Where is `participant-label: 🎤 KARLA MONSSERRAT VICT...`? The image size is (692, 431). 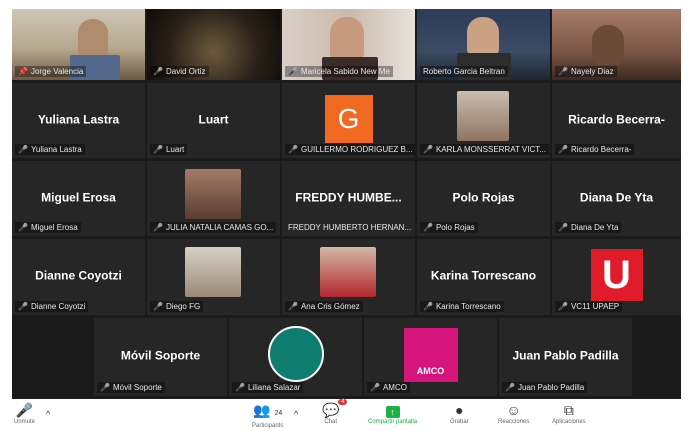 participant-label: 🎤 KARLA MONSSERRAT VICT... is located at coordinates (484, 149).